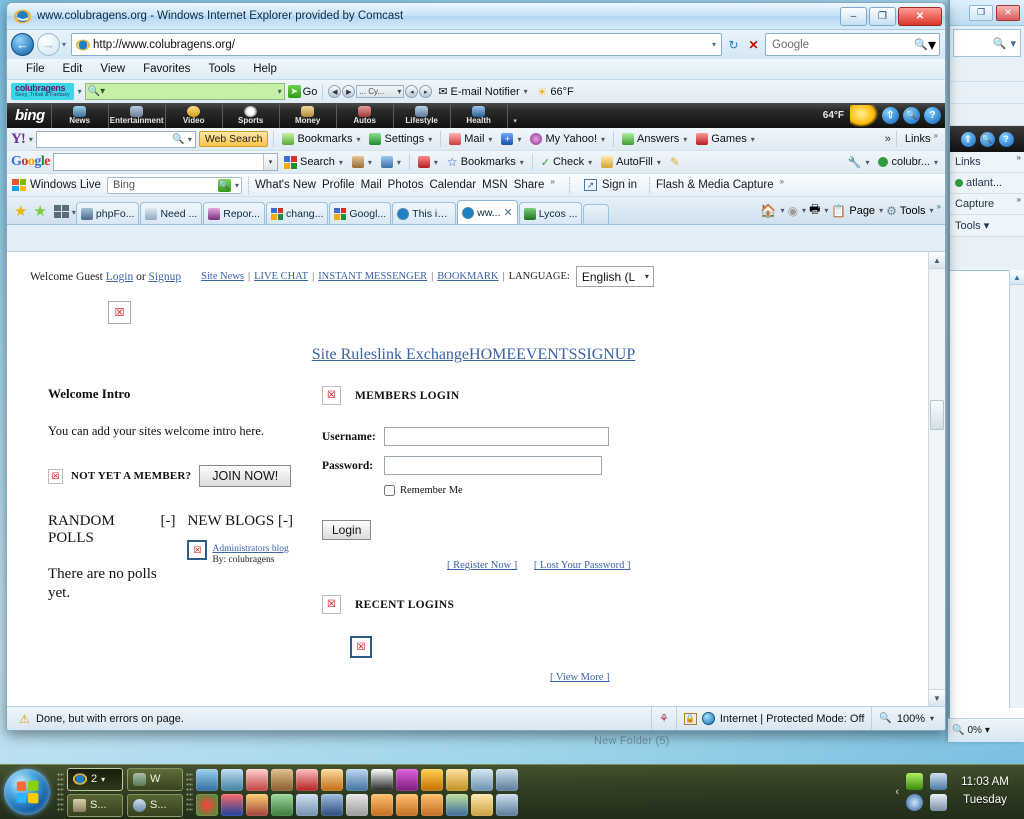 Image resolution: width=1024 pixels, height=819 pixels. Describe the element at coordinates (155, 779) in the screenshot. I see `taskbutton-word: W` at that location.